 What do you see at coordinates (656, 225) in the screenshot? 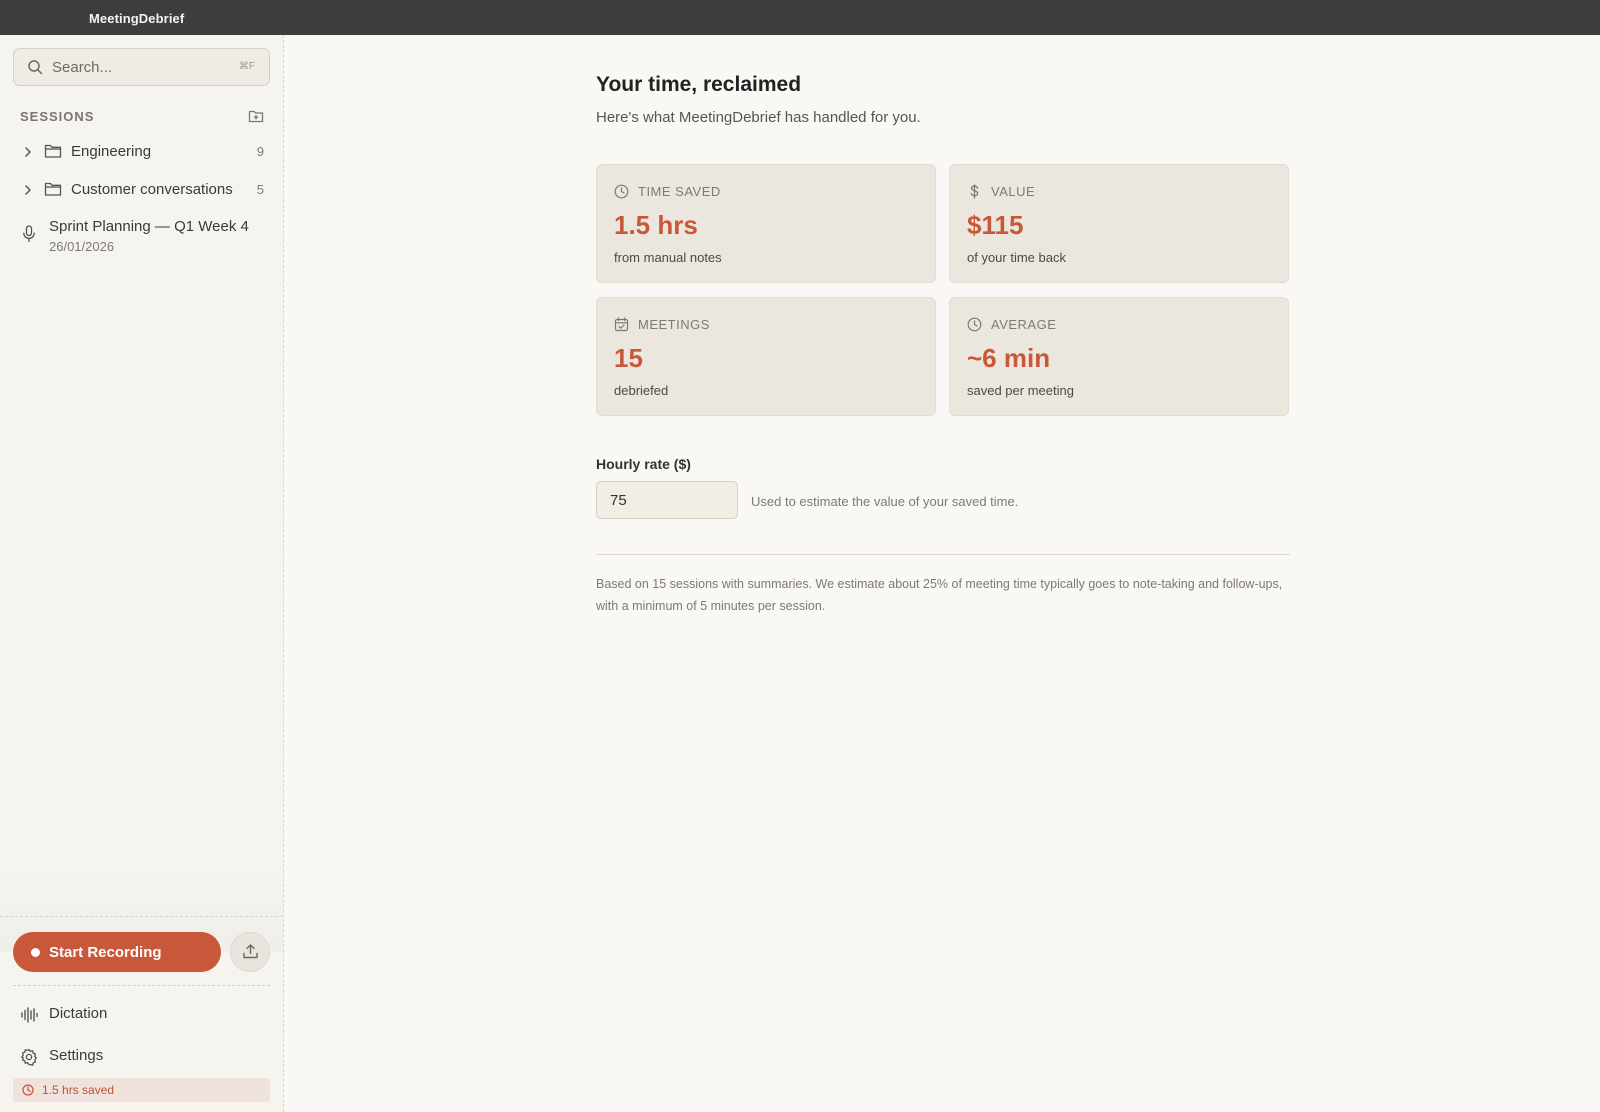
I see `stat-value: 1.5 hrs` at bounding box center [656, 225].